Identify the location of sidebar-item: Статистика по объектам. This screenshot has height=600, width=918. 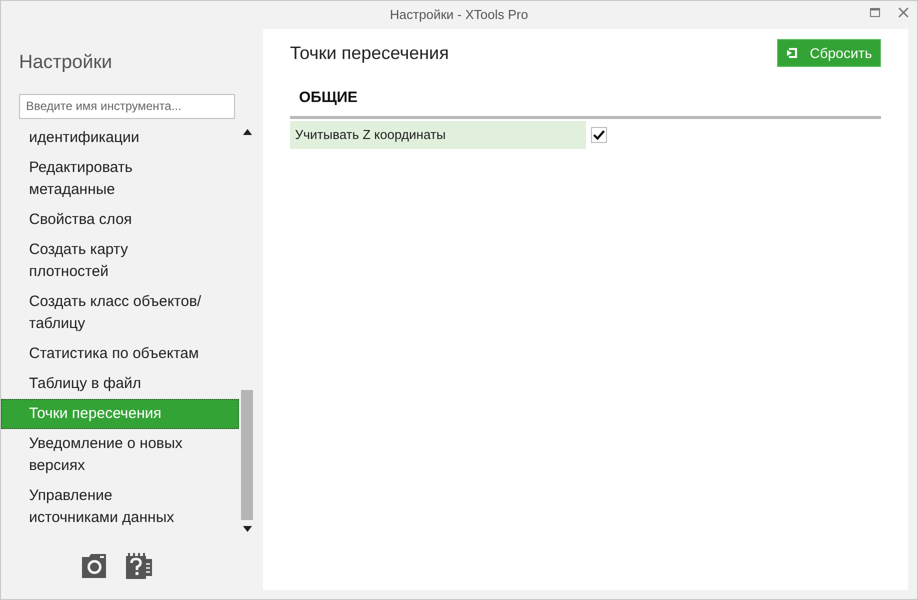
(120, 353).